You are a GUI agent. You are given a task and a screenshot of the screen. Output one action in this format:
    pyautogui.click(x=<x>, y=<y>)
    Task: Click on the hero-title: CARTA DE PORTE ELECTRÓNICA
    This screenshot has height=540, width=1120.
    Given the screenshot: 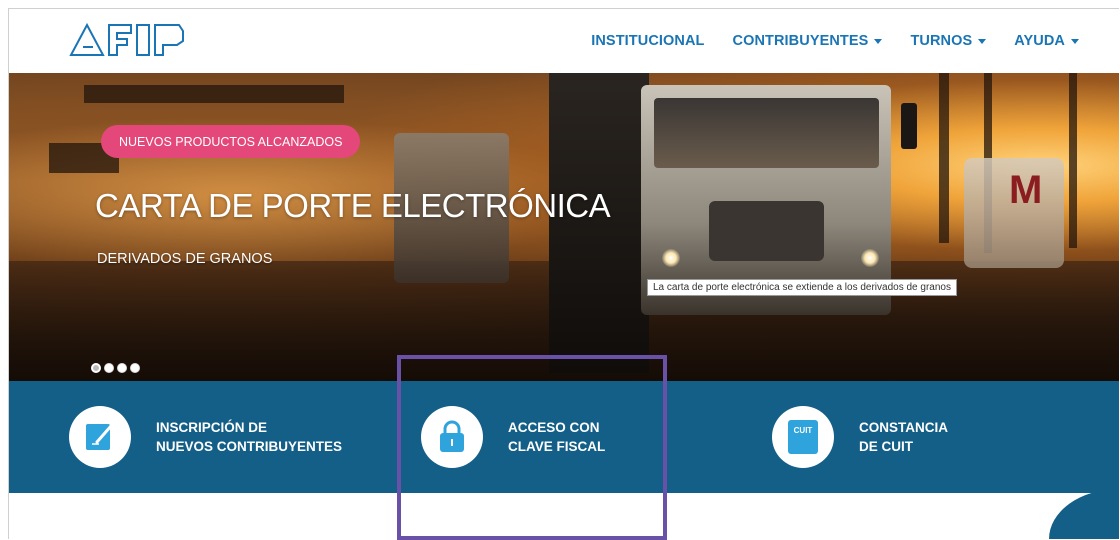 What is the action you would take?
    pyautogui.click(x=353, y=205)
    